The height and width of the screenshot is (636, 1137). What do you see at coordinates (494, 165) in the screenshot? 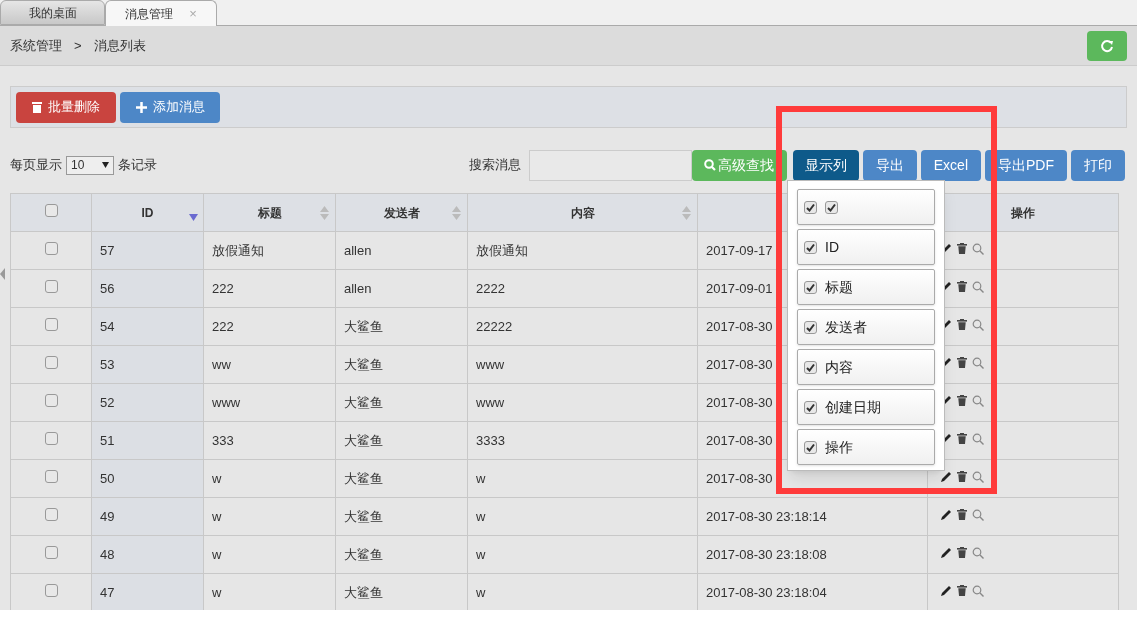
I see `search-label: 搜索消息` at bounding box center [494, 165].